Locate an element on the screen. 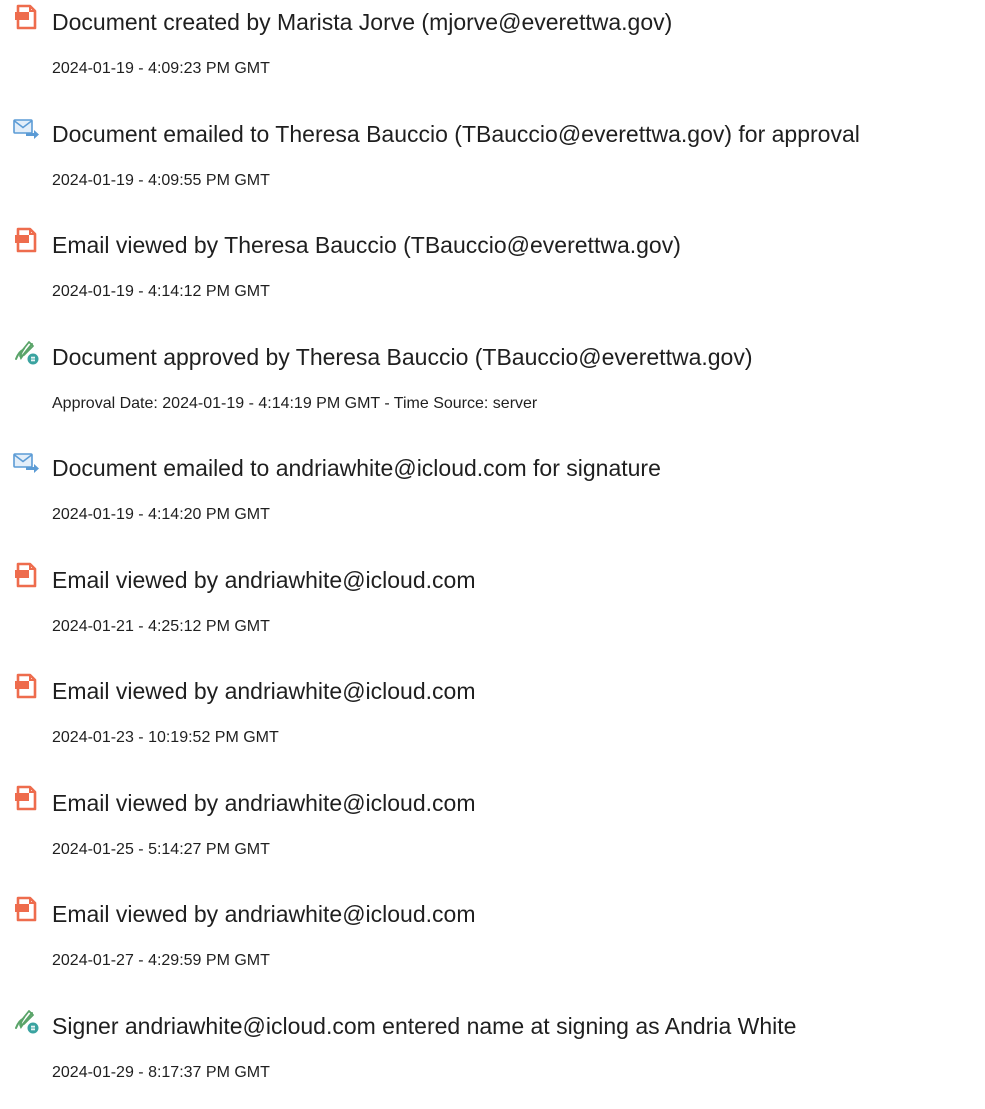  event-timestamp: 2024-01-19 - 4:09:55 PM GMT is located at coordinates (161, 180).